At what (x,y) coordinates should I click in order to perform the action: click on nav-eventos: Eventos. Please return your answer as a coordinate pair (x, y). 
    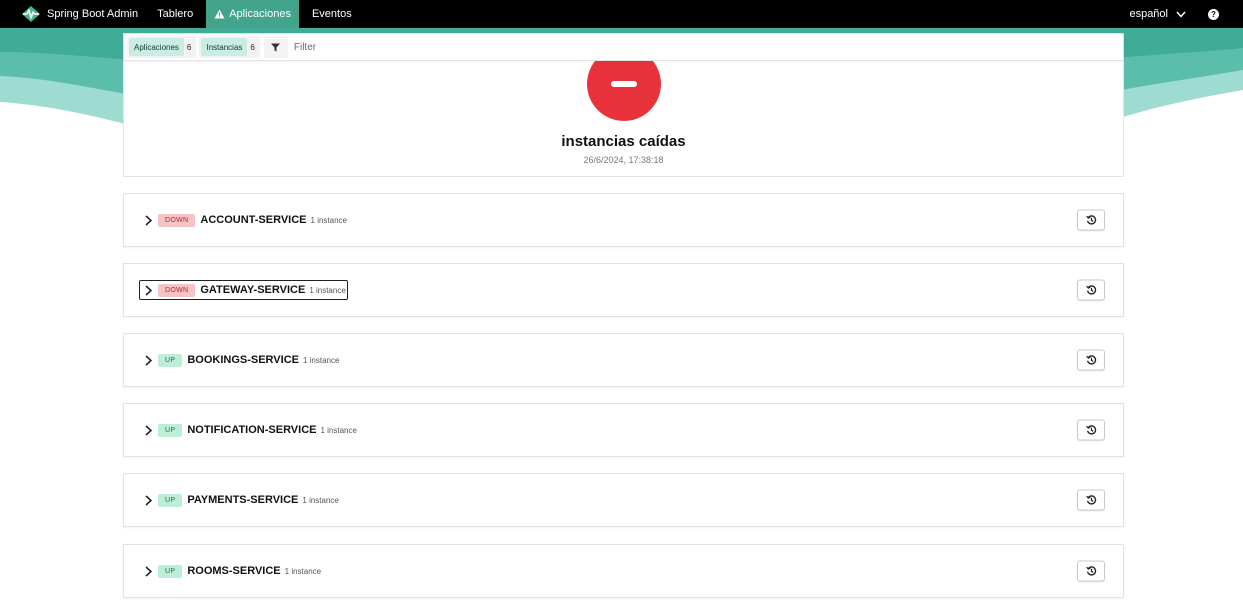
    Looking at the image, I should click on (332, 14).